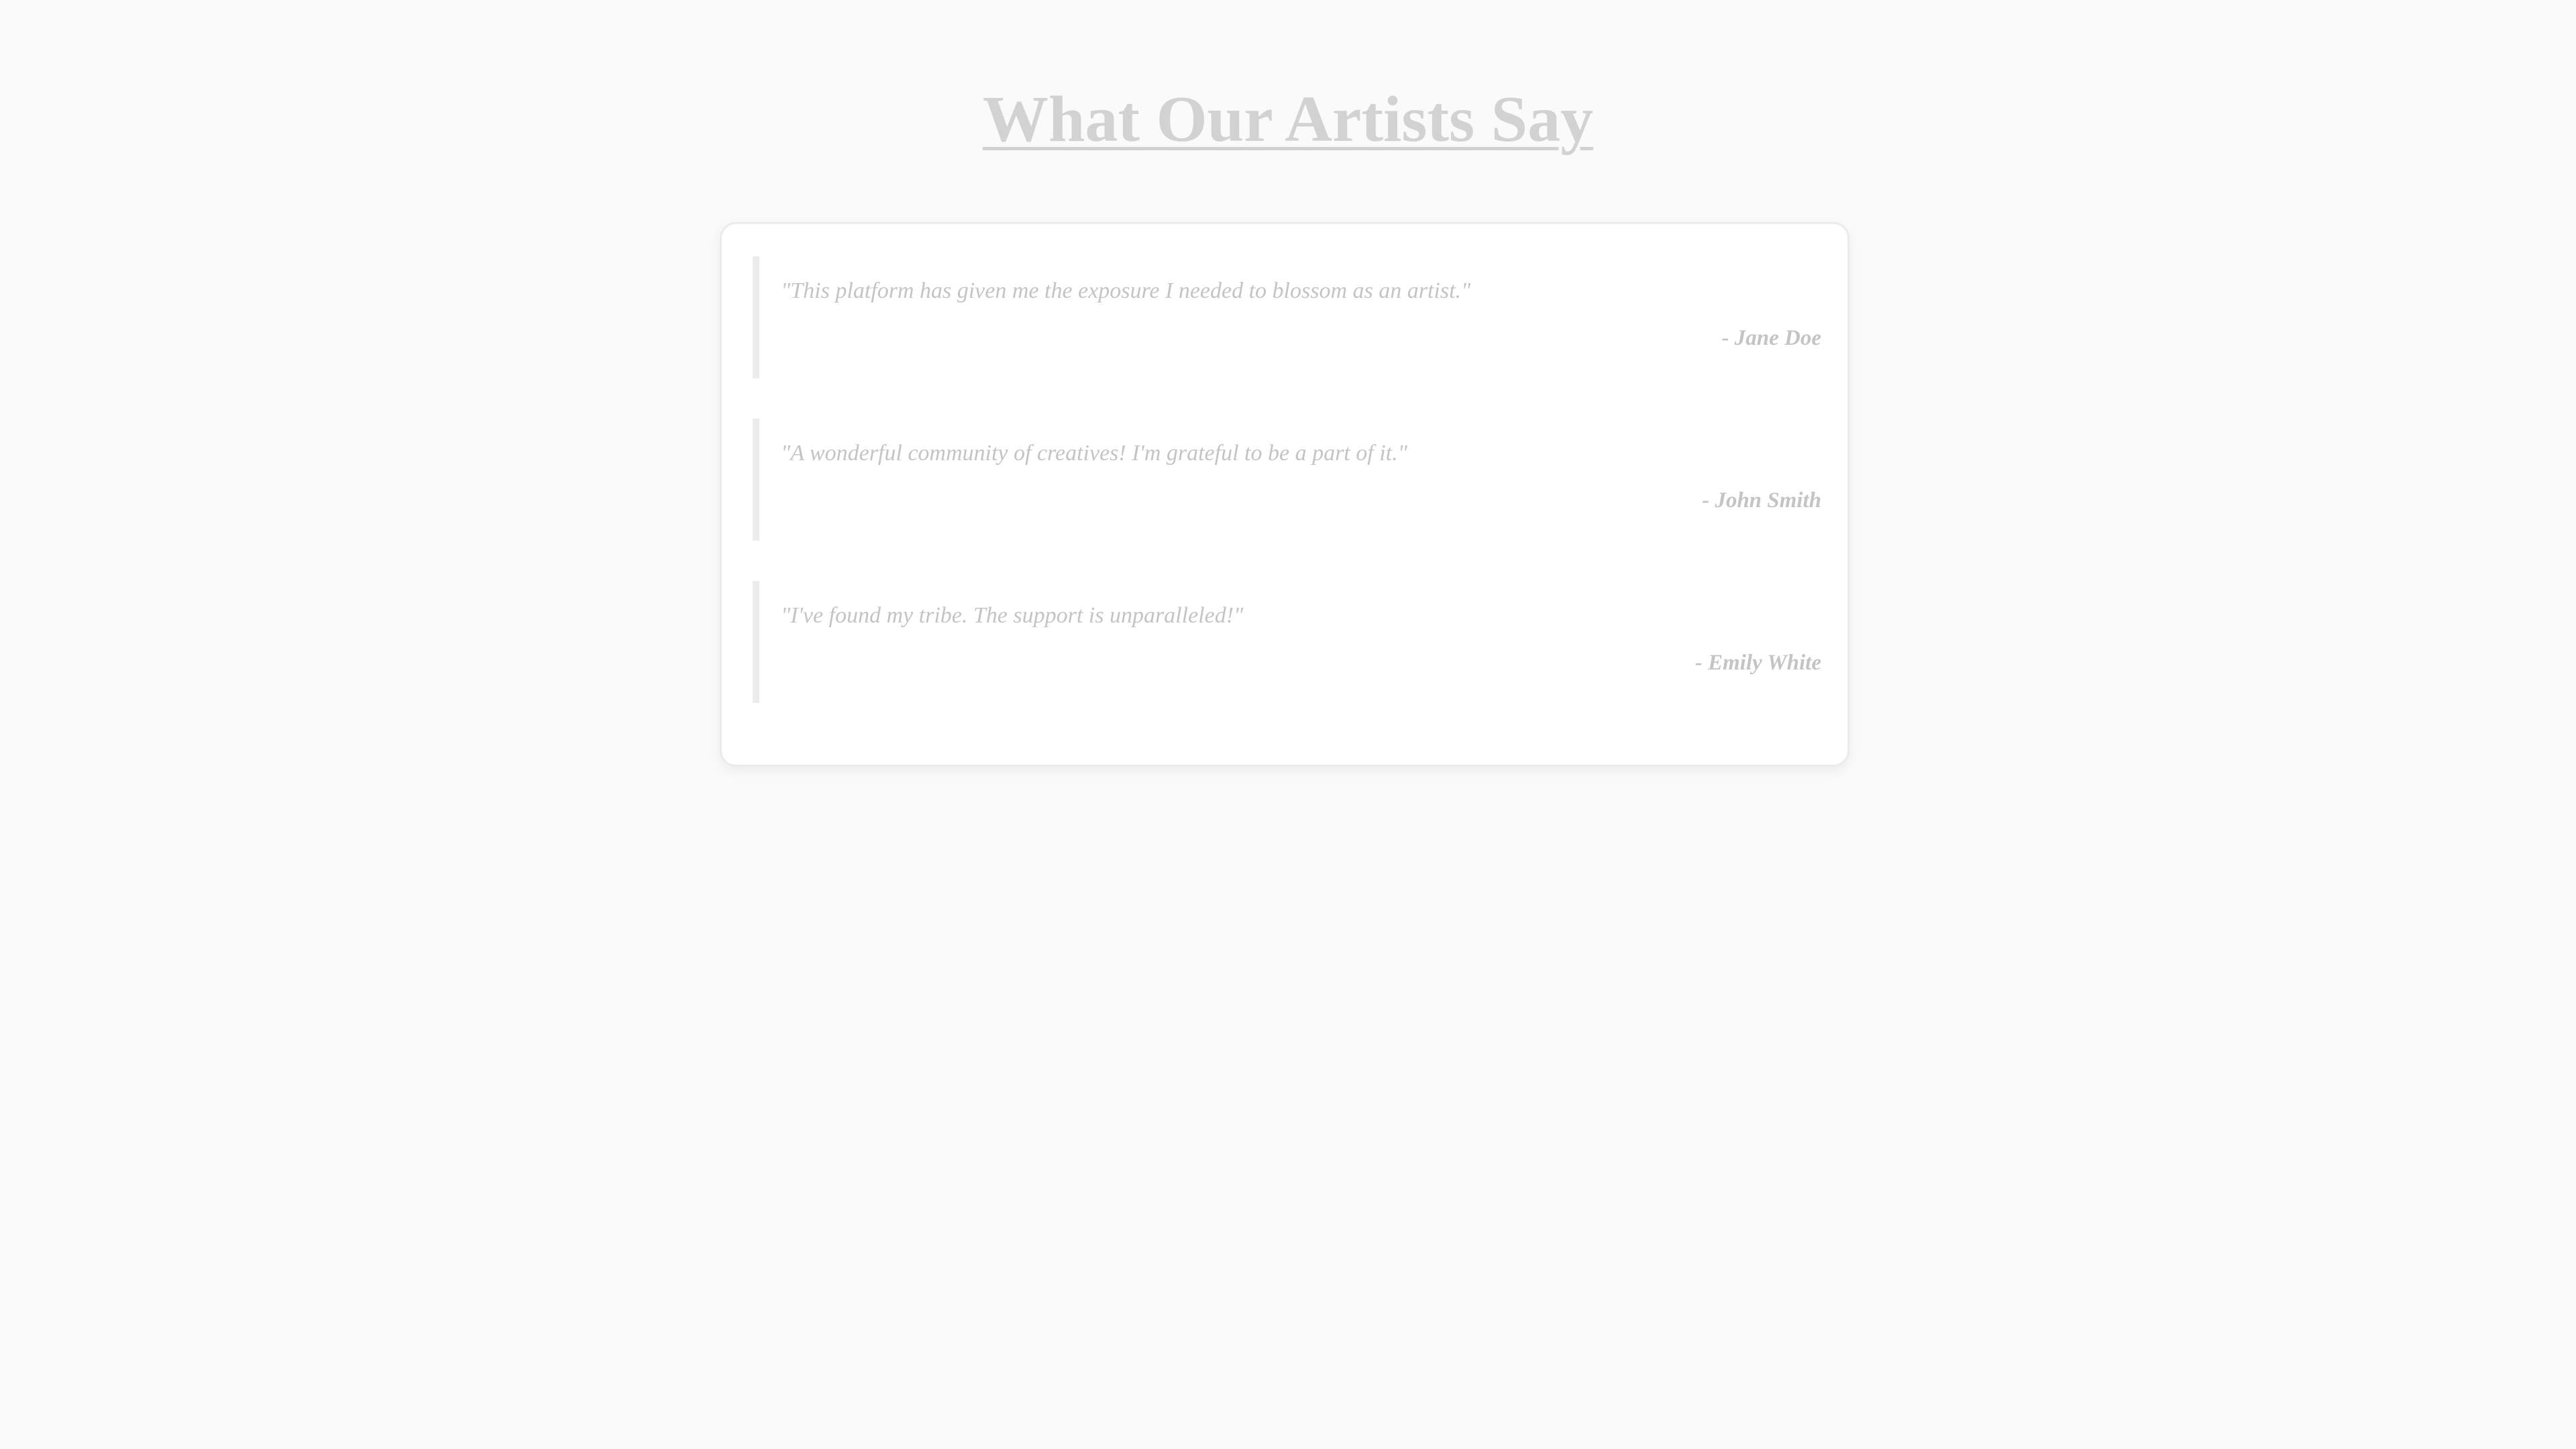 The image size is (2576, 1449). What do you see at coordinates (1761, 500) in the screenshot?
I see `testimonial-author: - John Smith` at bounding box center [1761, 500].